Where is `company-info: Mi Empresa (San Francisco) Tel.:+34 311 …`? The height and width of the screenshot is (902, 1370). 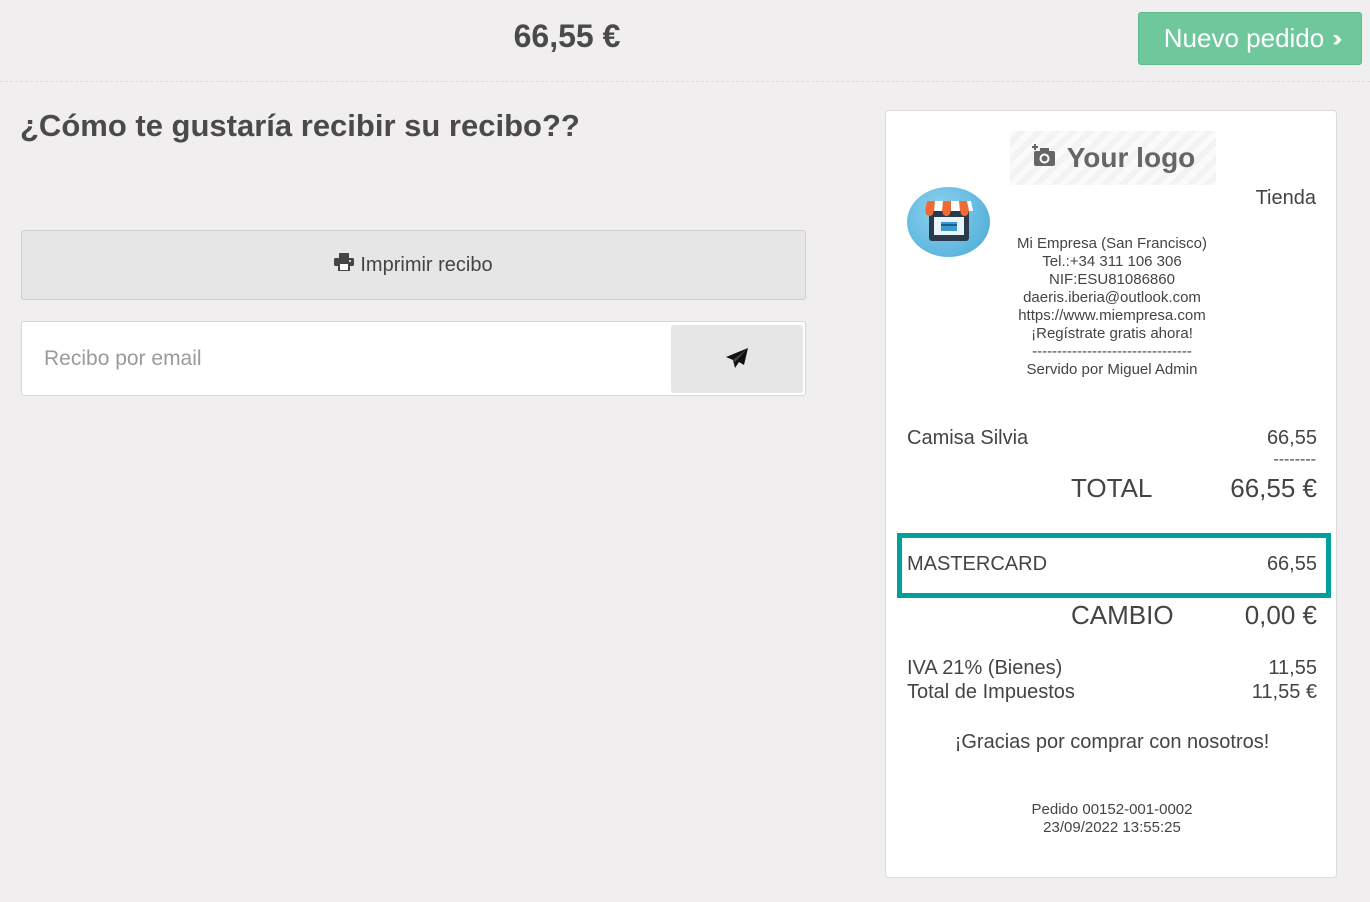 company-info: Mi Empresa (San Francisco) Tel.:+34 311 … is located at coordinates (1112, 307).